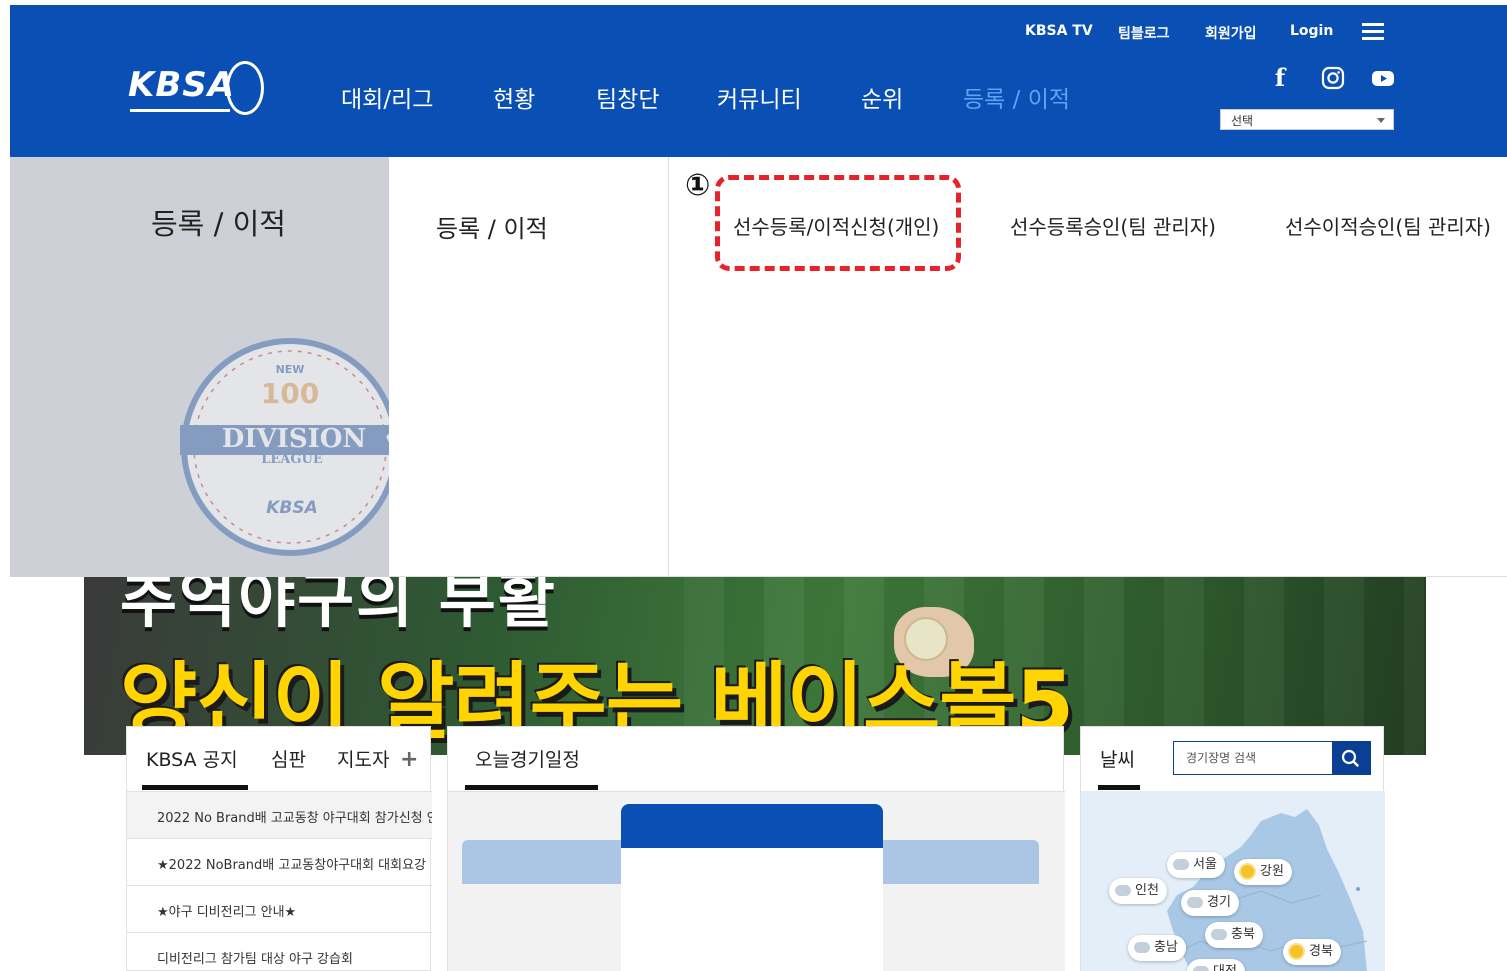 Image resolution: width=1507 pixels, height=971 pixels. I want to click on submenu-player-registration-approval: 선수등록승인(팀 관리자), so click(1113, 225).